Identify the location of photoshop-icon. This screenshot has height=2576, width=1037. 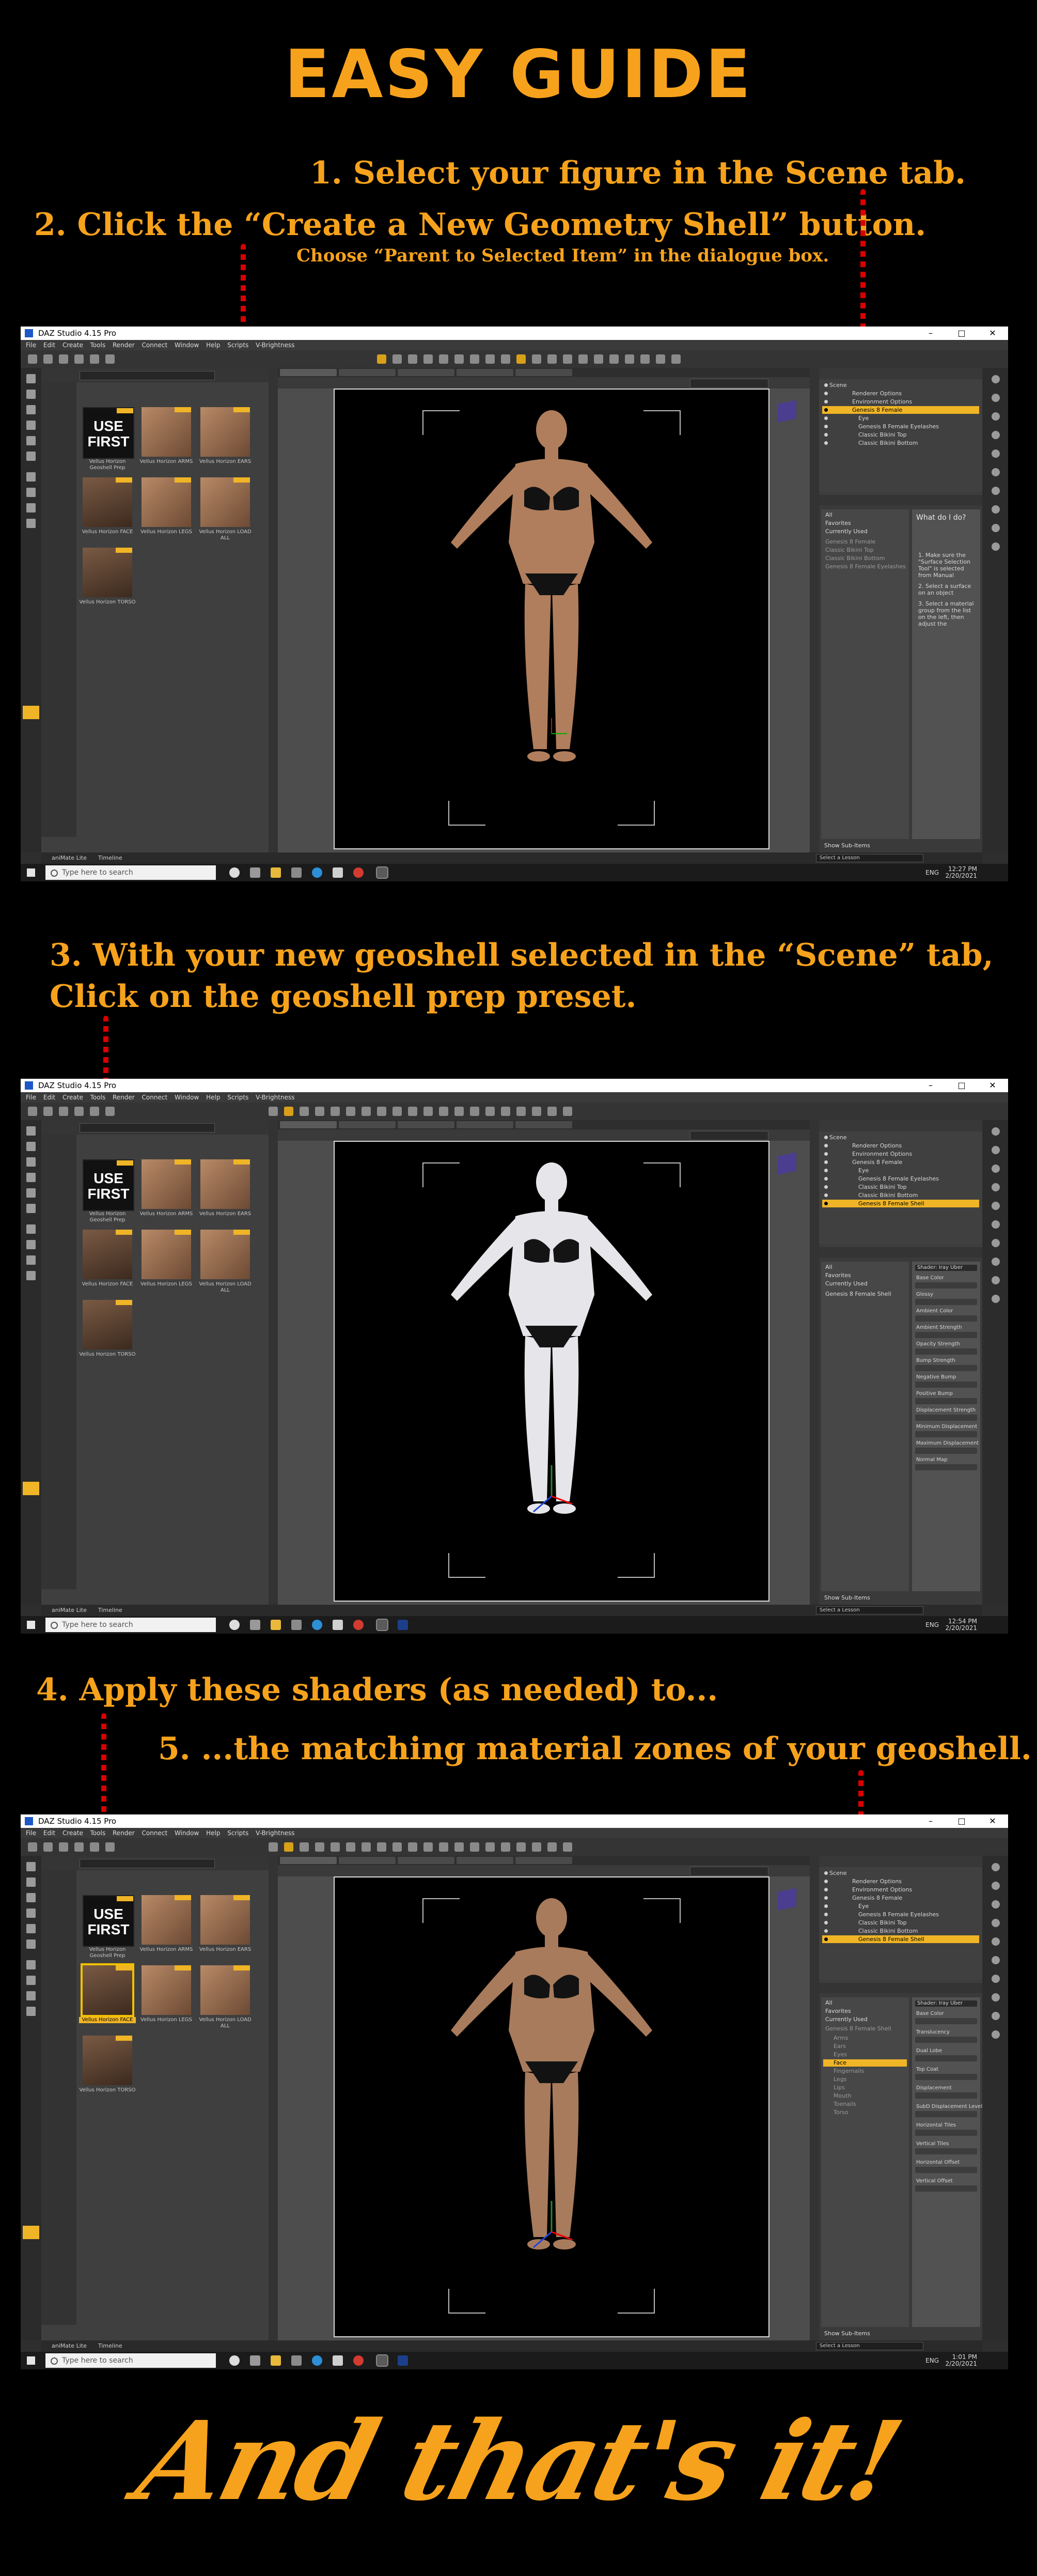
(403, 1625).